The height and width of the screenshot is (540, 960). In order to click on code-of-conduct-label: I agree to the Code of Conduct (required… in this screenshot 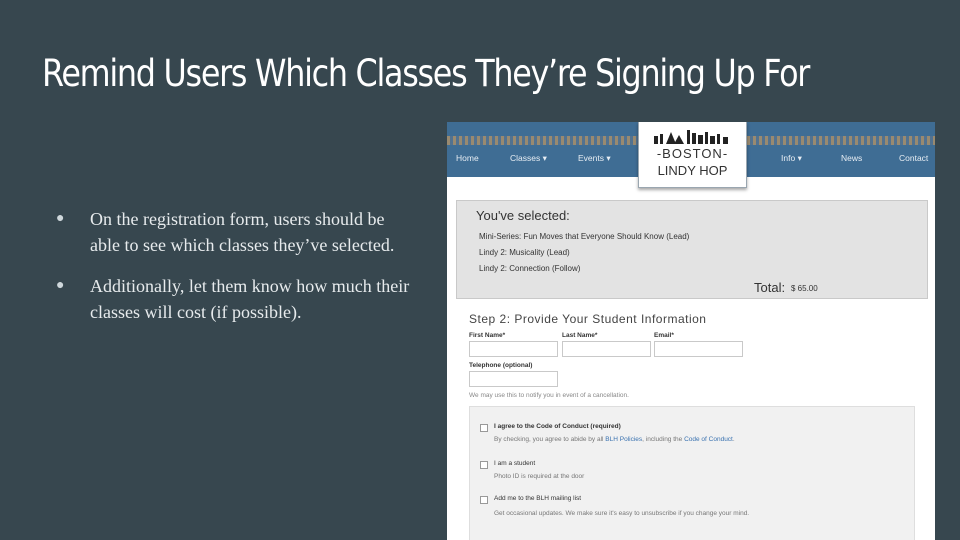, I will do `click(557, 426)`.